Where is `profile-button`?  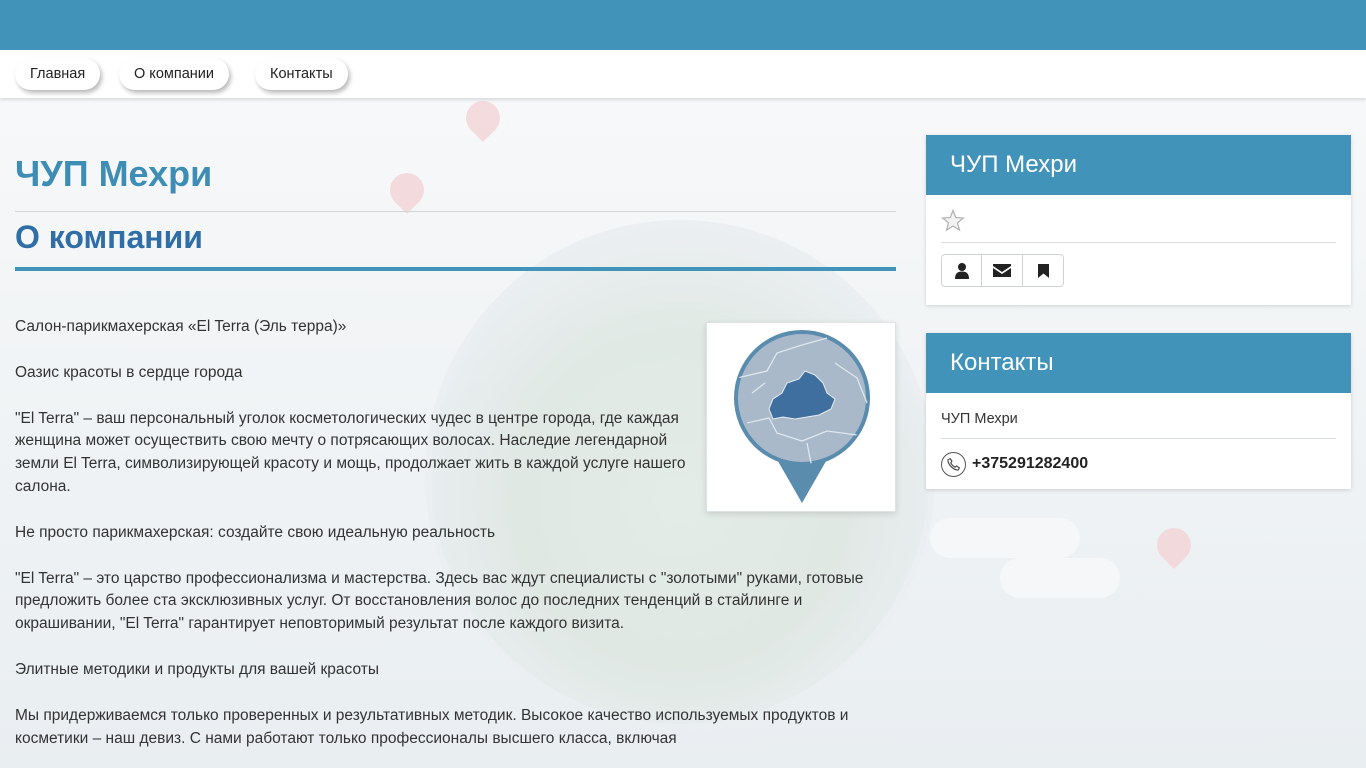
profile-button is located at coordinates (961, 270).